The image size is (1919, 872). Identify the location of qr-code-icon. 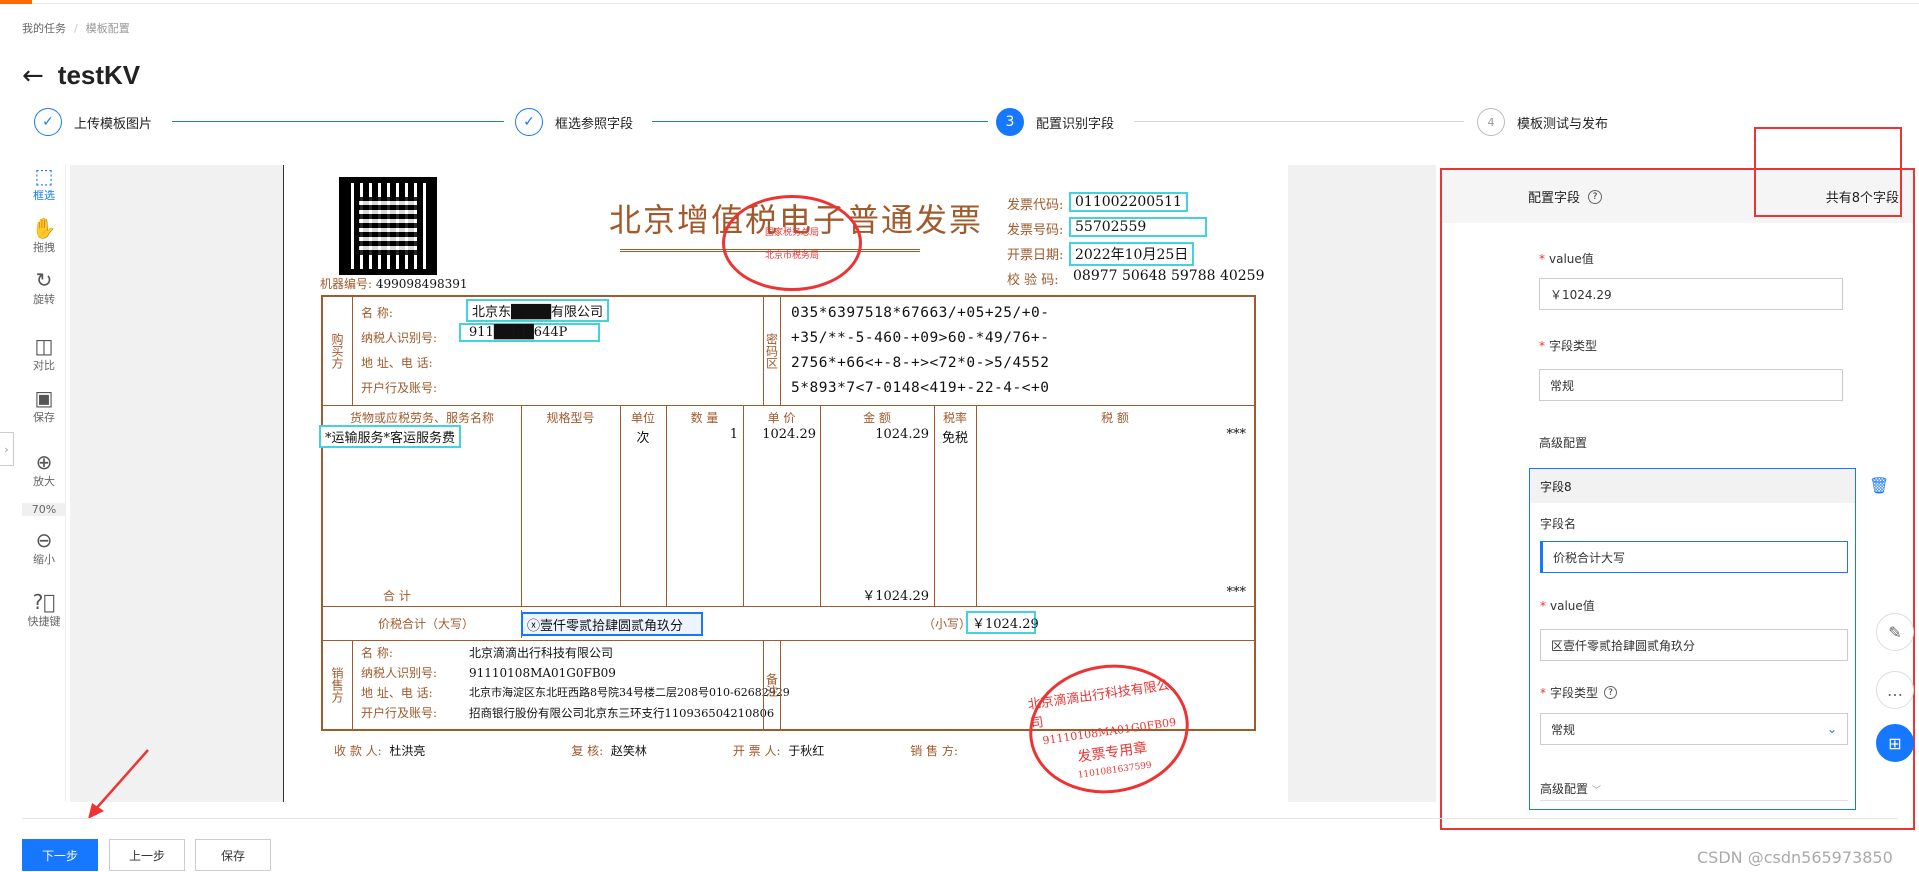
(388, 226).